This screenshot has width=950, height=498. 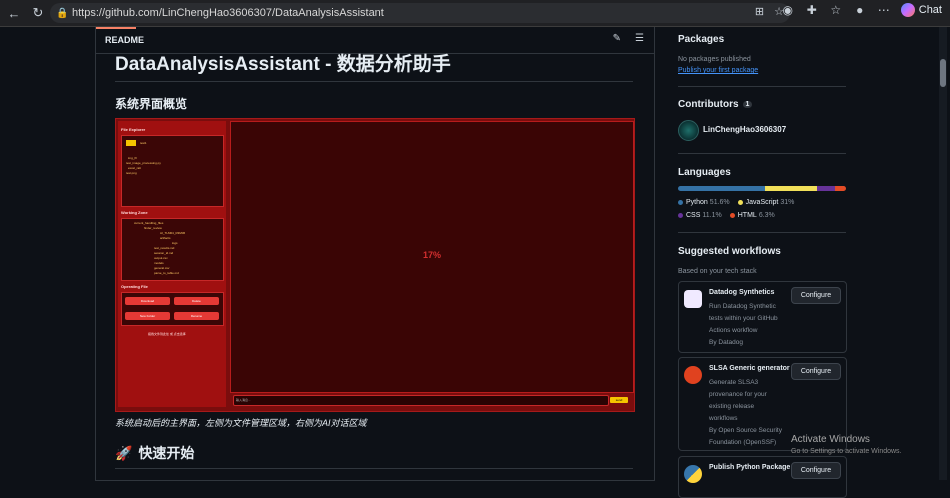 What do you see at coordinates (693, 474) in the screenshot?
I see `python-icon` at bounding box center [693, 474].